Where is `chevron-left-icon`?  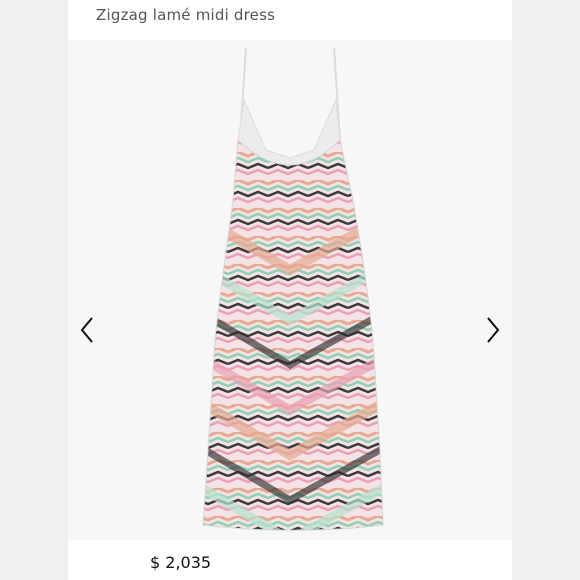
chevron-left-icon is located at coordinates (86, 330).